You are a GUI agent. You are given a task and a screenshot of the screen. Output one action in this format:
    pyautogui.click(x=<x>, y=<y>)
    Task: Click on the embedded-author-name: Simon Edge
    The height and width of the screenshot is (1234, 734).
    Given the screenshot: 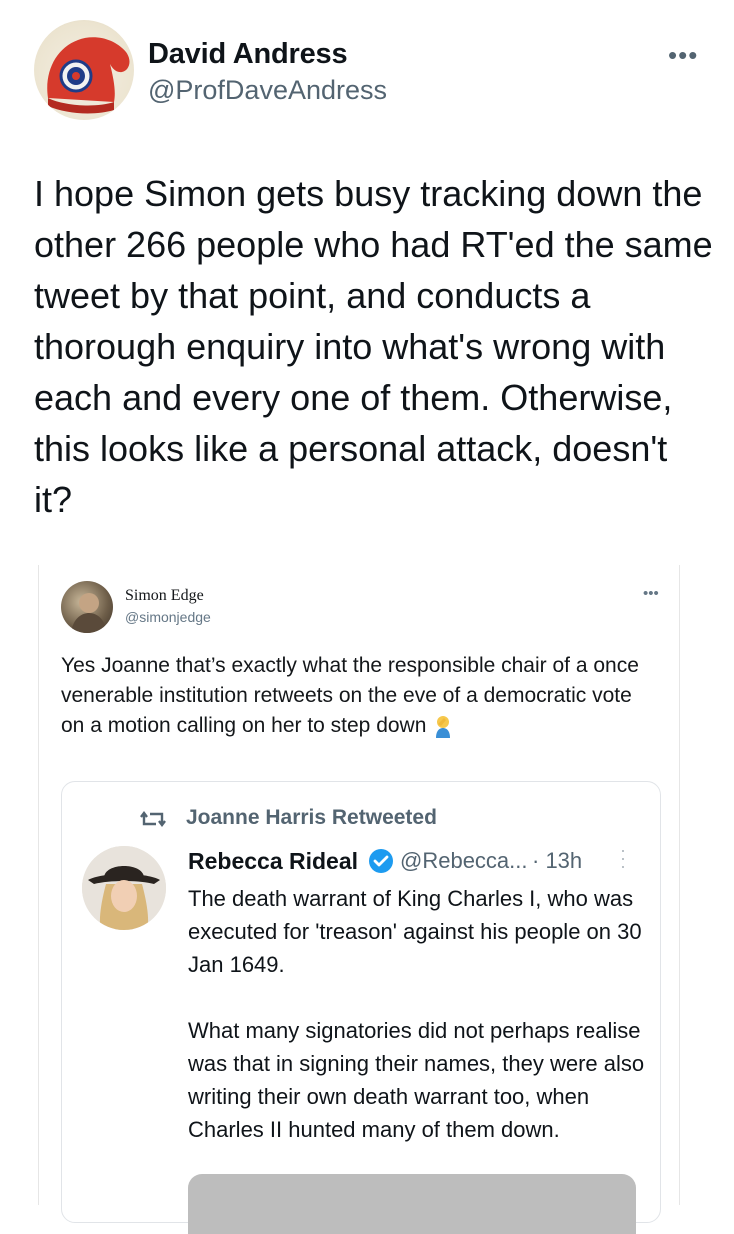 What is the action you would take?
    pyautogui.click(x=164, y=595)
    